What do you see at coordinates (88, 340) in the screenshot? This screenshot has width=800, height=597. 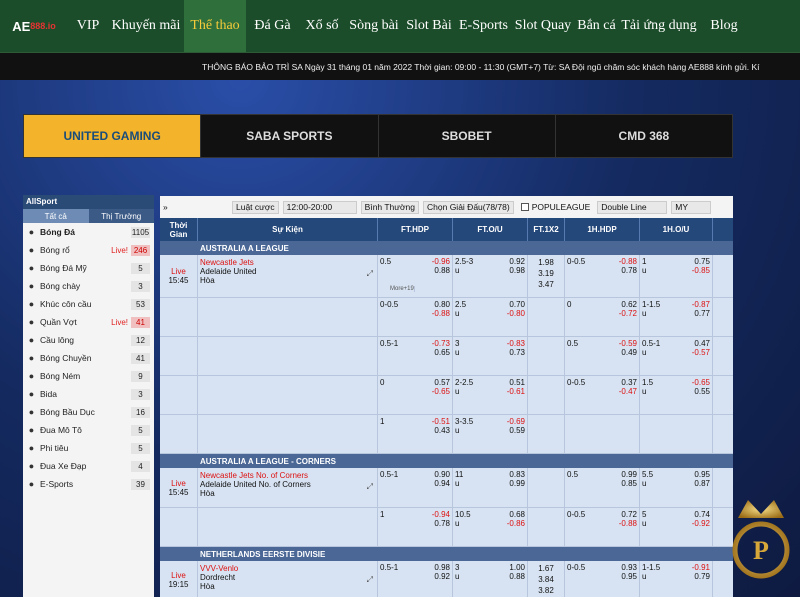 I see `sidebar-item-6: ● Cầu lông 12` at bounding box center [88, 340].